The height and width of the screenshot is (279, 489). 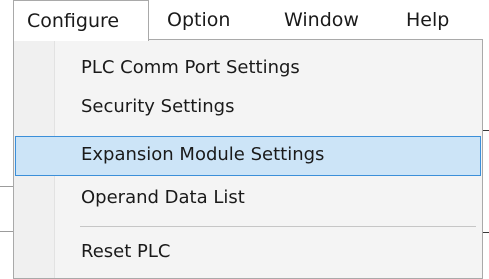 What do you see at coordinates (158, 106) in the screenshot?
I see `menu-item-label: Security Settings` at bounding box center [158, 106].